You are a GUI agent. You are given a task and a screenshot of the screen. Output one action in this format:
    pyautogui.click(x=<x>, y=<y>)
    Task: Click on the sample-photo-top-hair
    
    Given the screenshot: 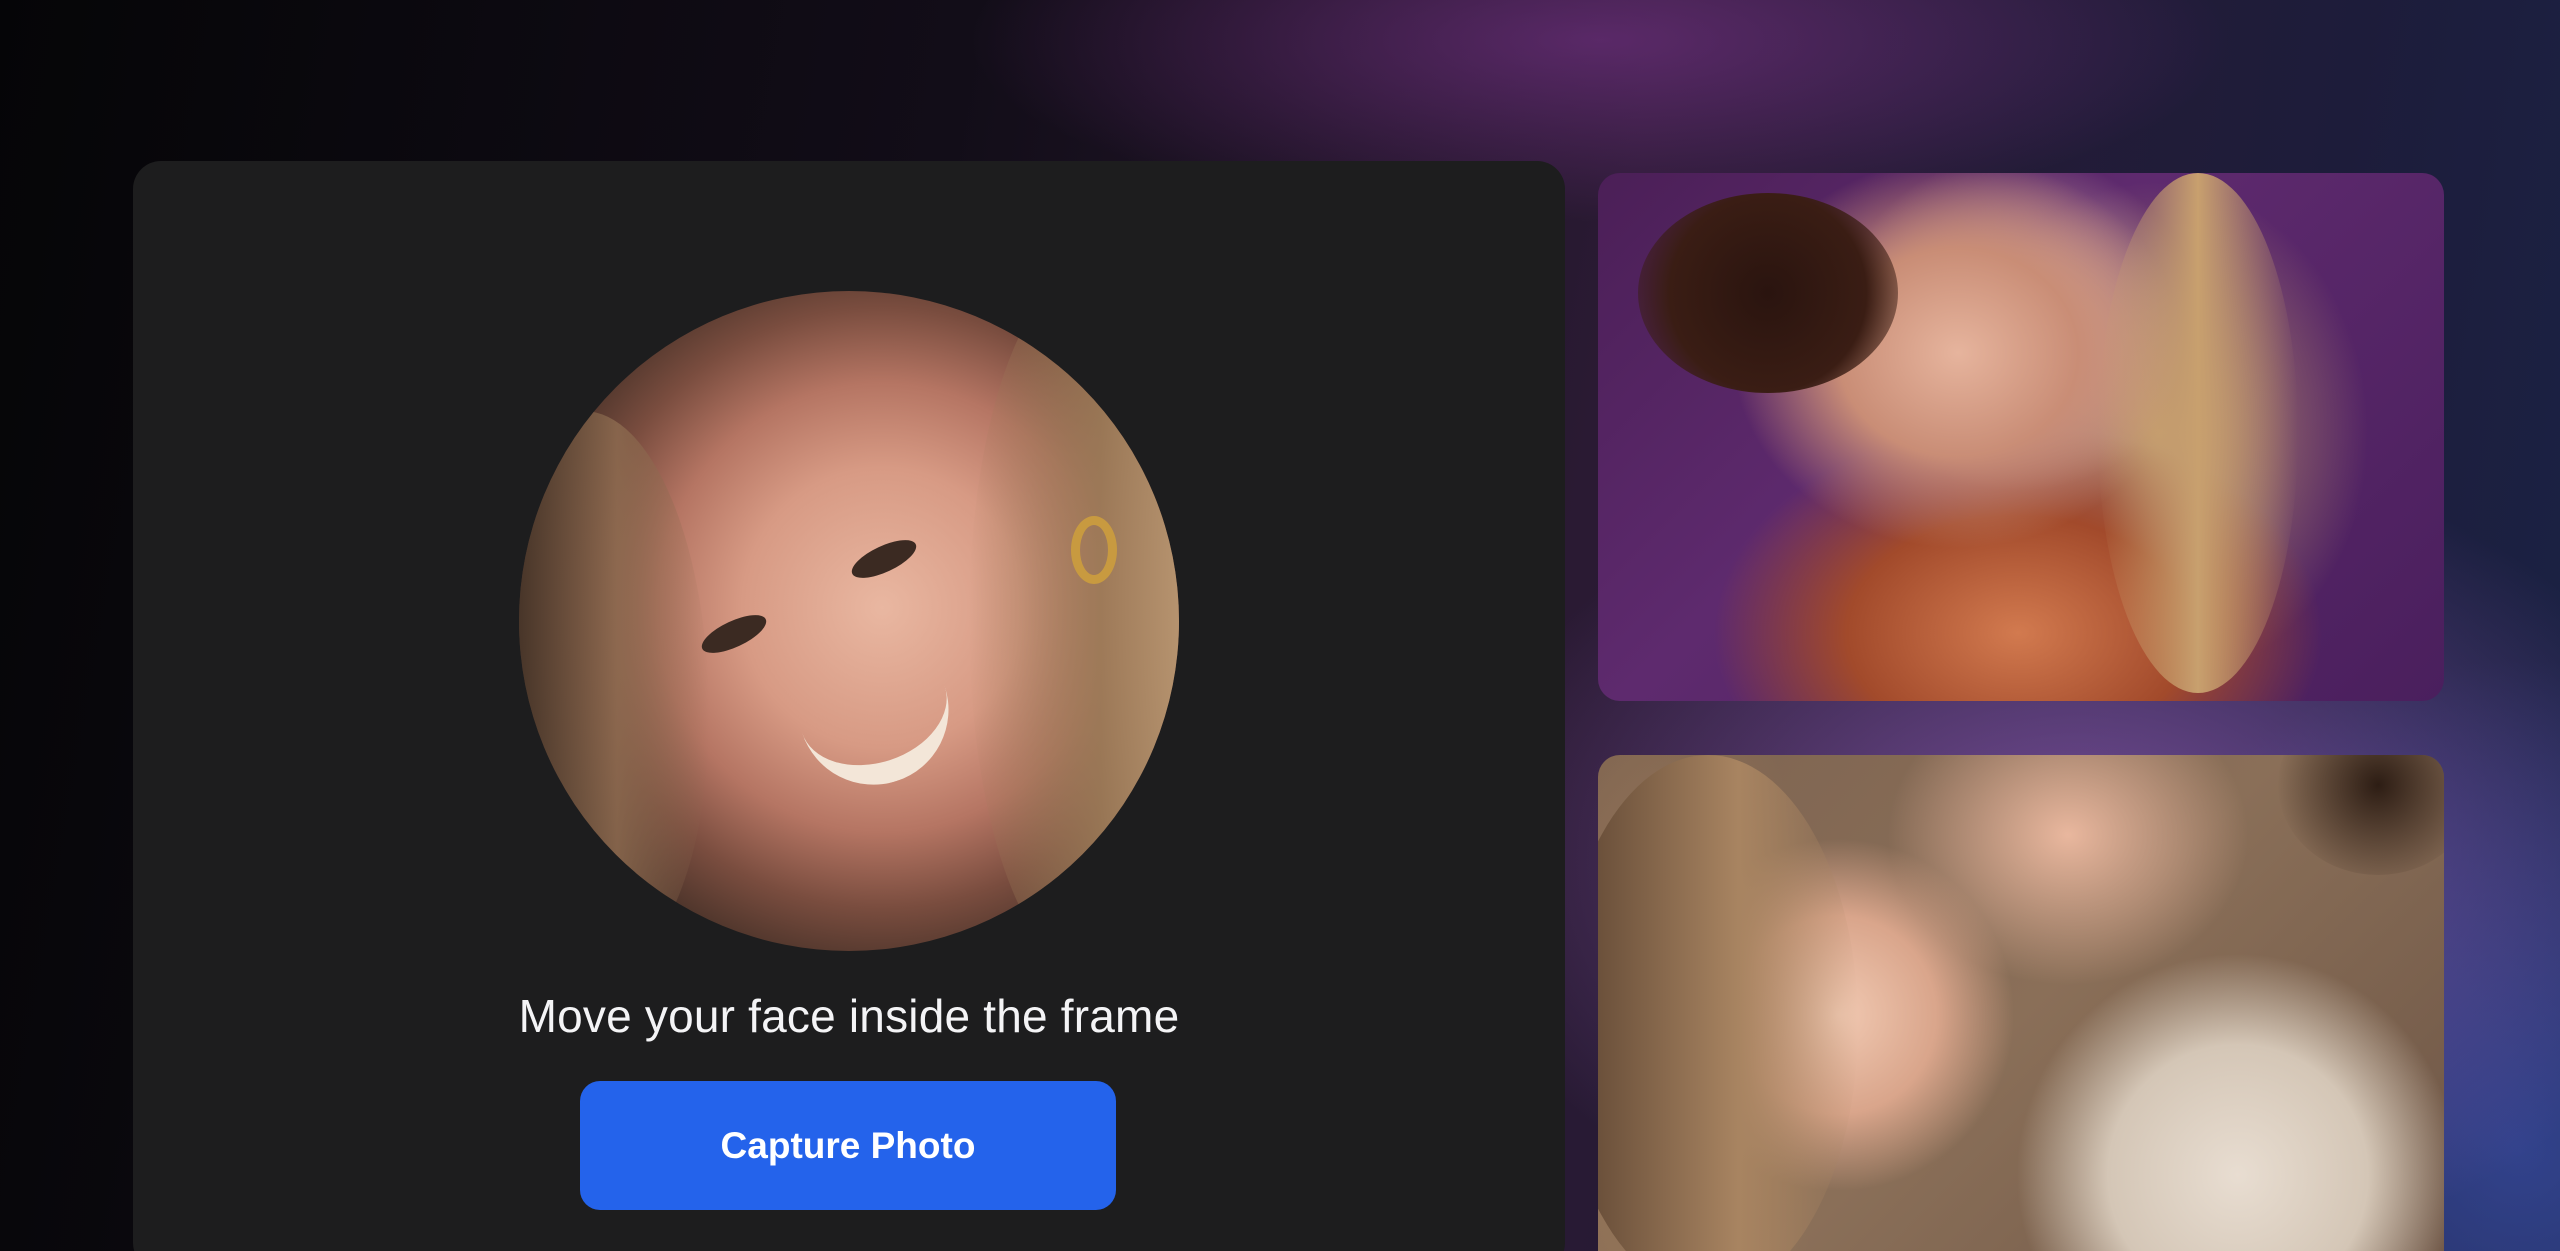 What is the action you would take?
    pyautogui.click(x=1768, y=293)
    